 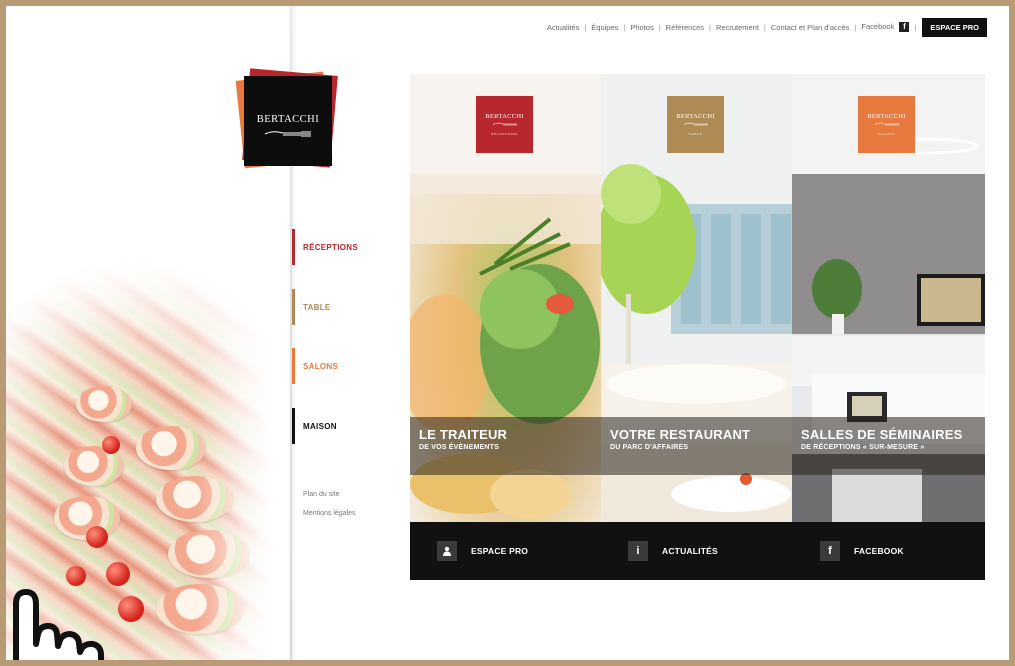 What do you see at coordinates (459, 447) in the screenshot?
I see `panel-subtitle: DE VOS ÉVÈNEMENTS` at bounding box center [459, 447].